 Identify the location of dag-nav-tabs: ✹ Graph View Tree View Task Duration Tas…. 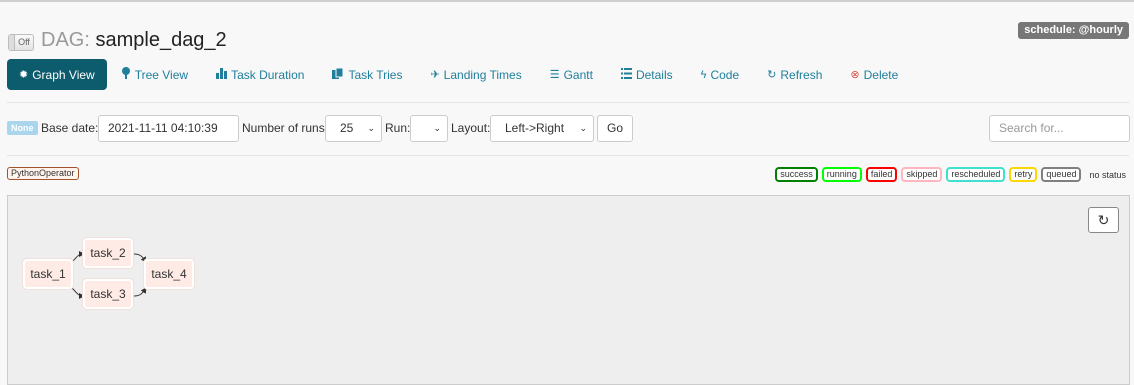
(459, 74).